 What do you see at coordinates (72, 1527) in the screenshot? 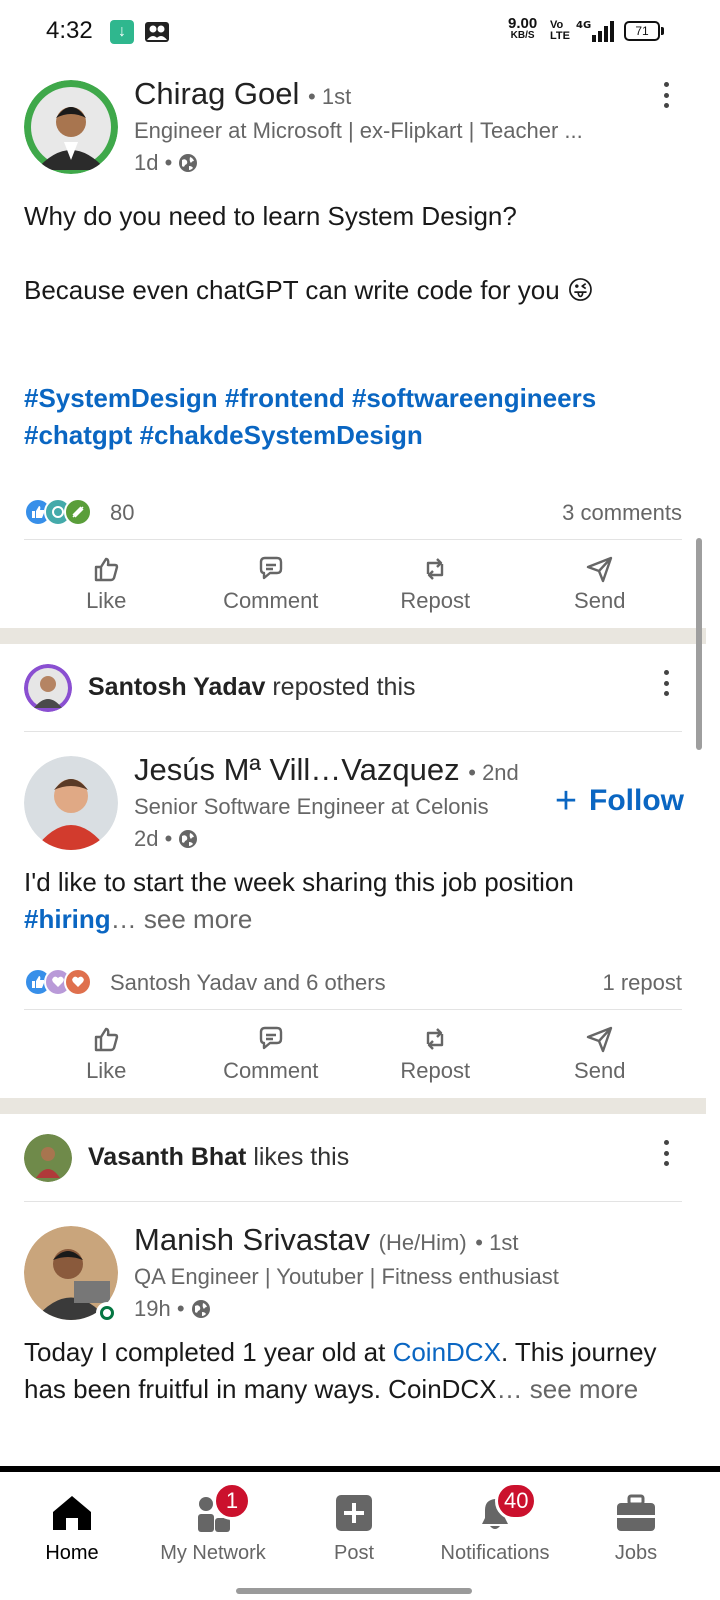
I see `nav-home: Home` at bounding box center [72, 1527].